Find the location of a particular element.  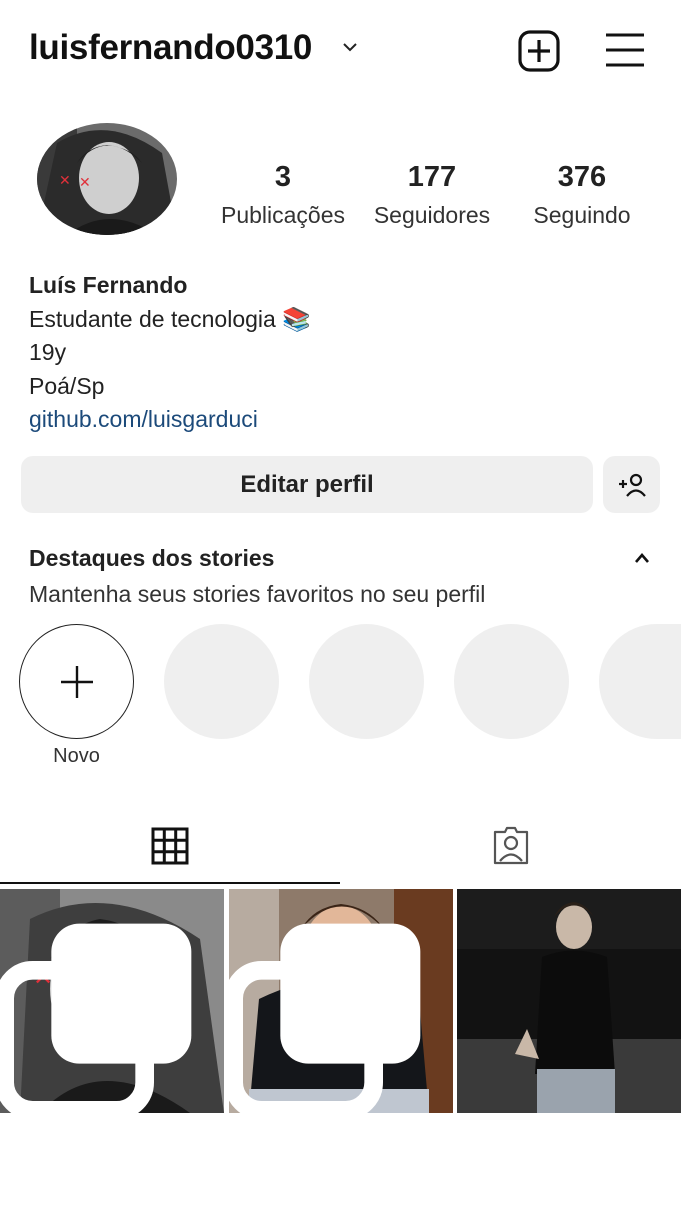

add-person-icon is located at coordinates (632, 485).